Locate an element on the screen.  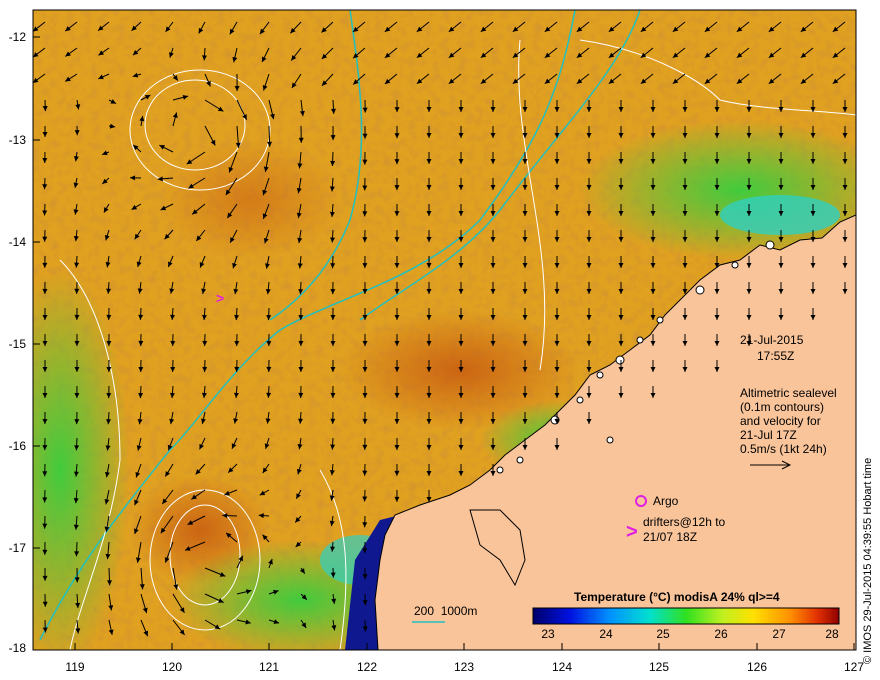
altimetry-line: and velocity for is located at coordinates (780, 421).